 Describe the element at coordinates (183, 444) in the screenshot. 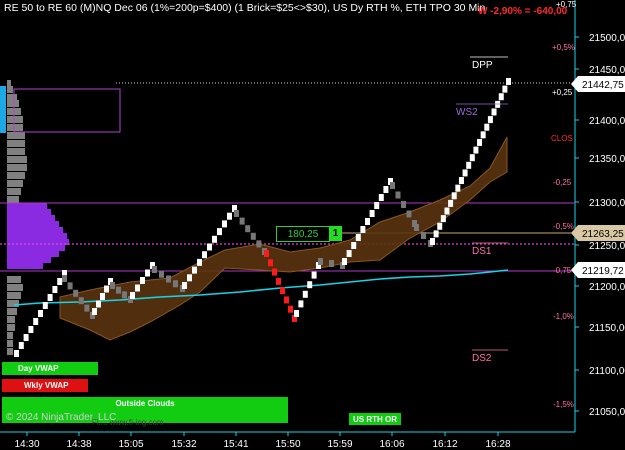

I see `time-tick-label: 15:32` at that location.